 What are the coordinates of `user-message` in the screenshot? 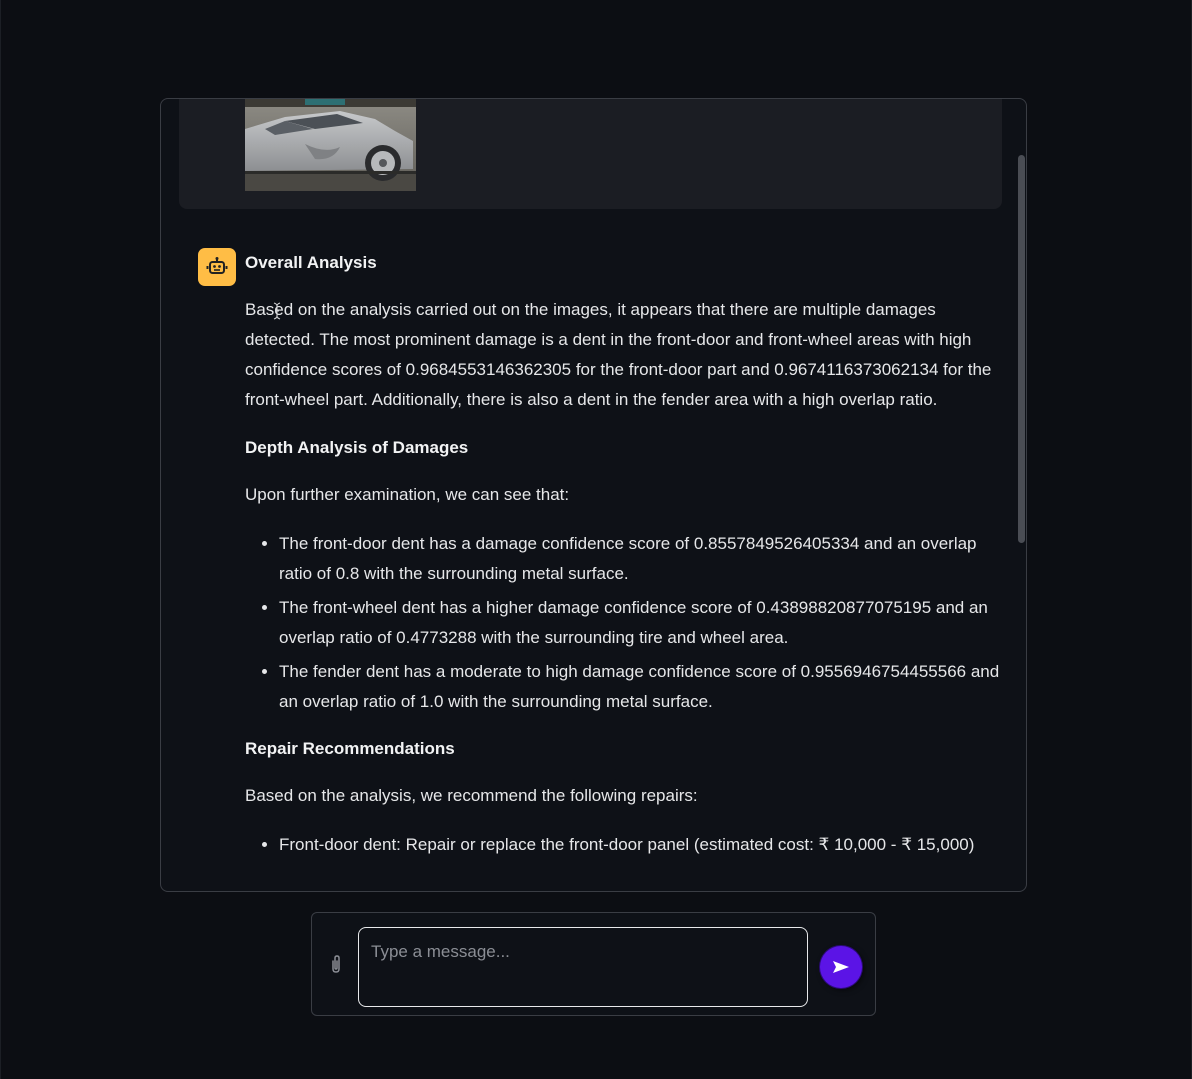 It's located at (590, 154).